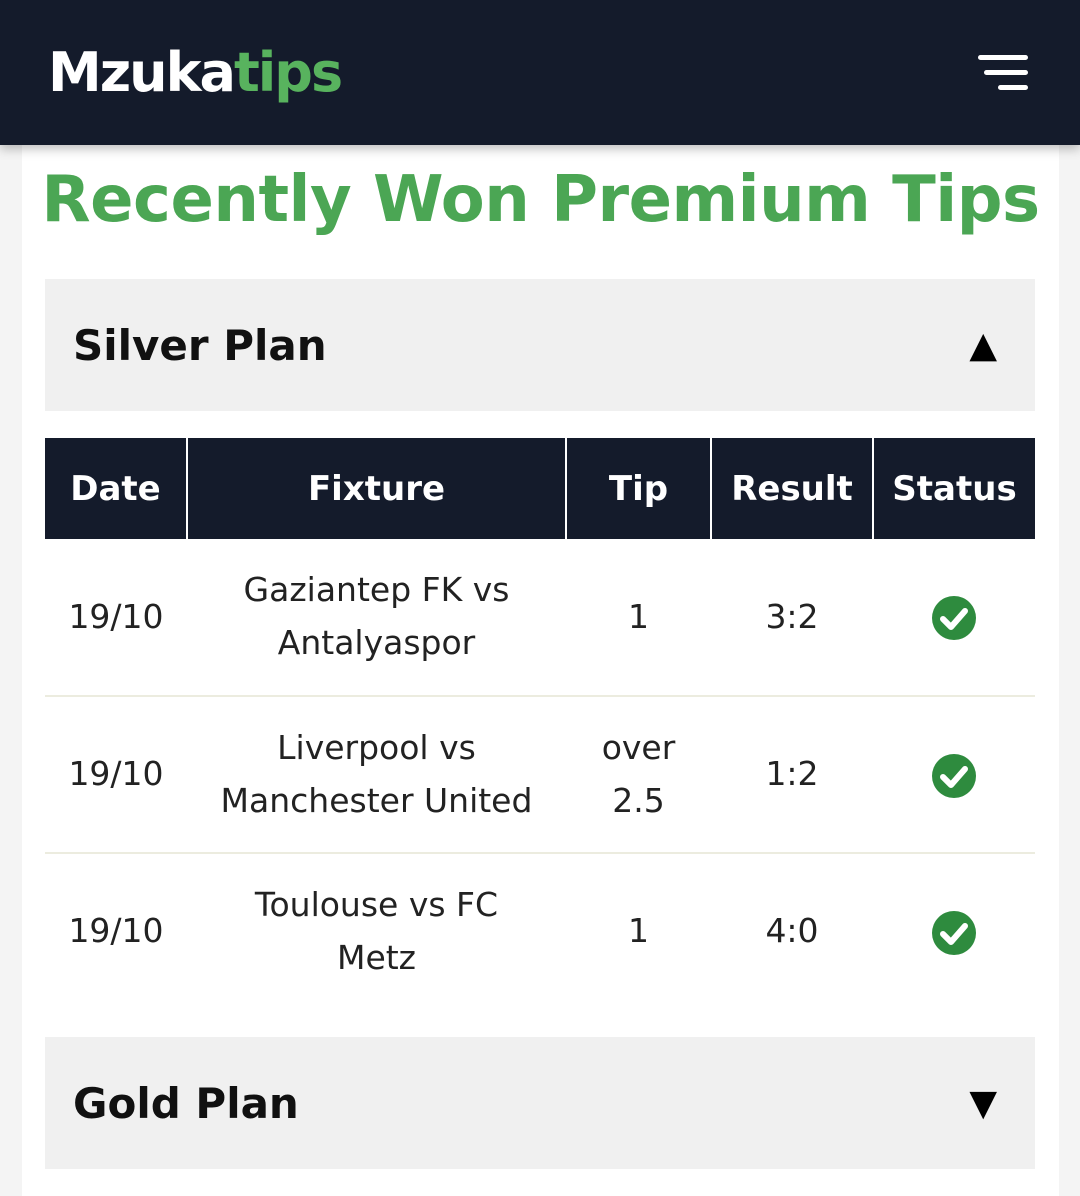  I want to click on column-header-fixture: Fixture, so click(376, 488).